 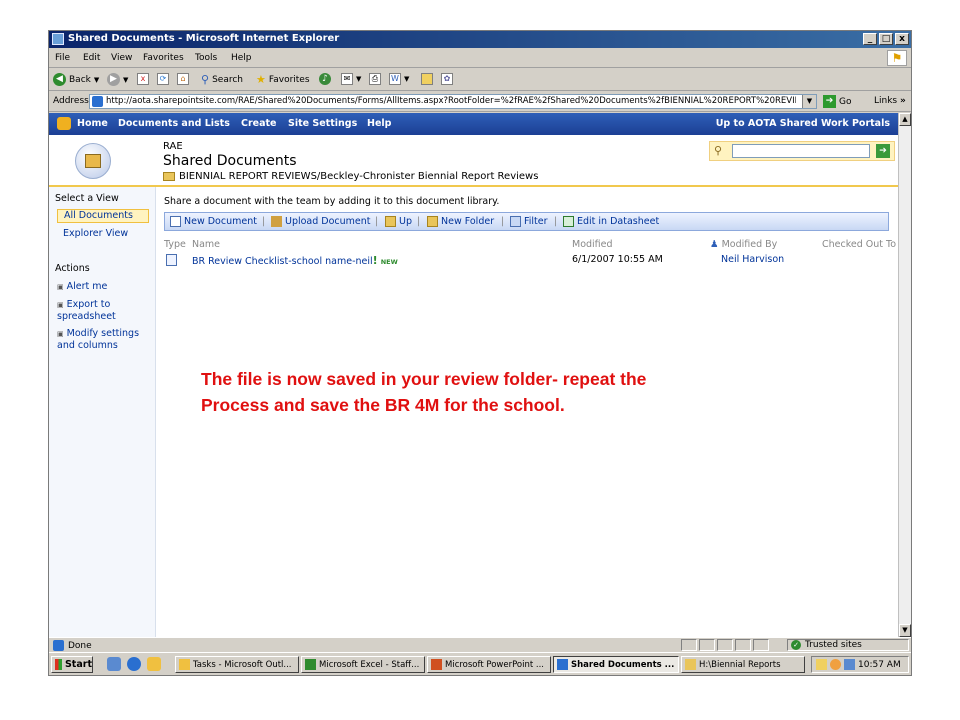 I want to click on menu-edit: Edit, so click(x=91, y=58).